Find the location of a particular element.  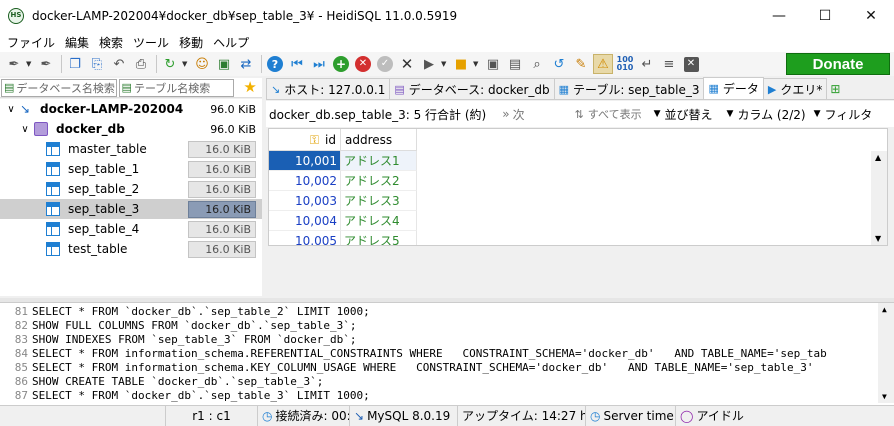

tree-item-table: master_table 16.0 KiB is located at coordinates (131, 149).